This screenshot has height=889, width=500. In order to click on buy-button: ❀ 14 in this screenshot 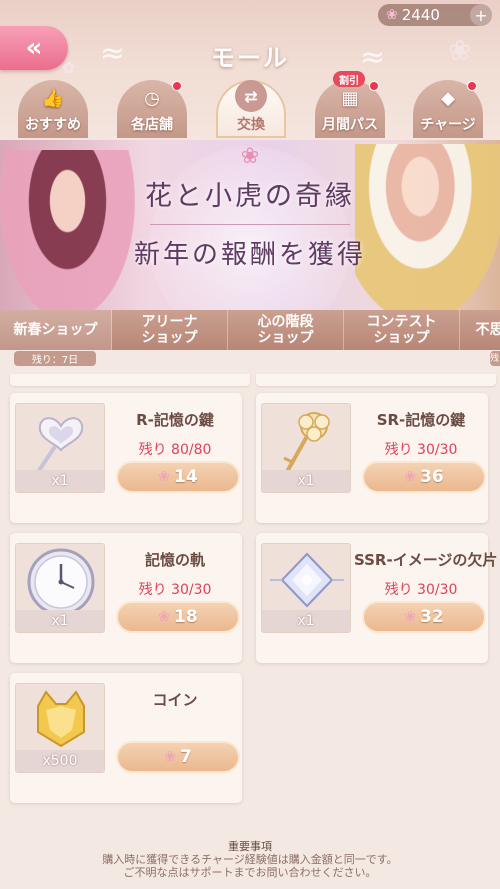, I will do `click(178, 477)`.